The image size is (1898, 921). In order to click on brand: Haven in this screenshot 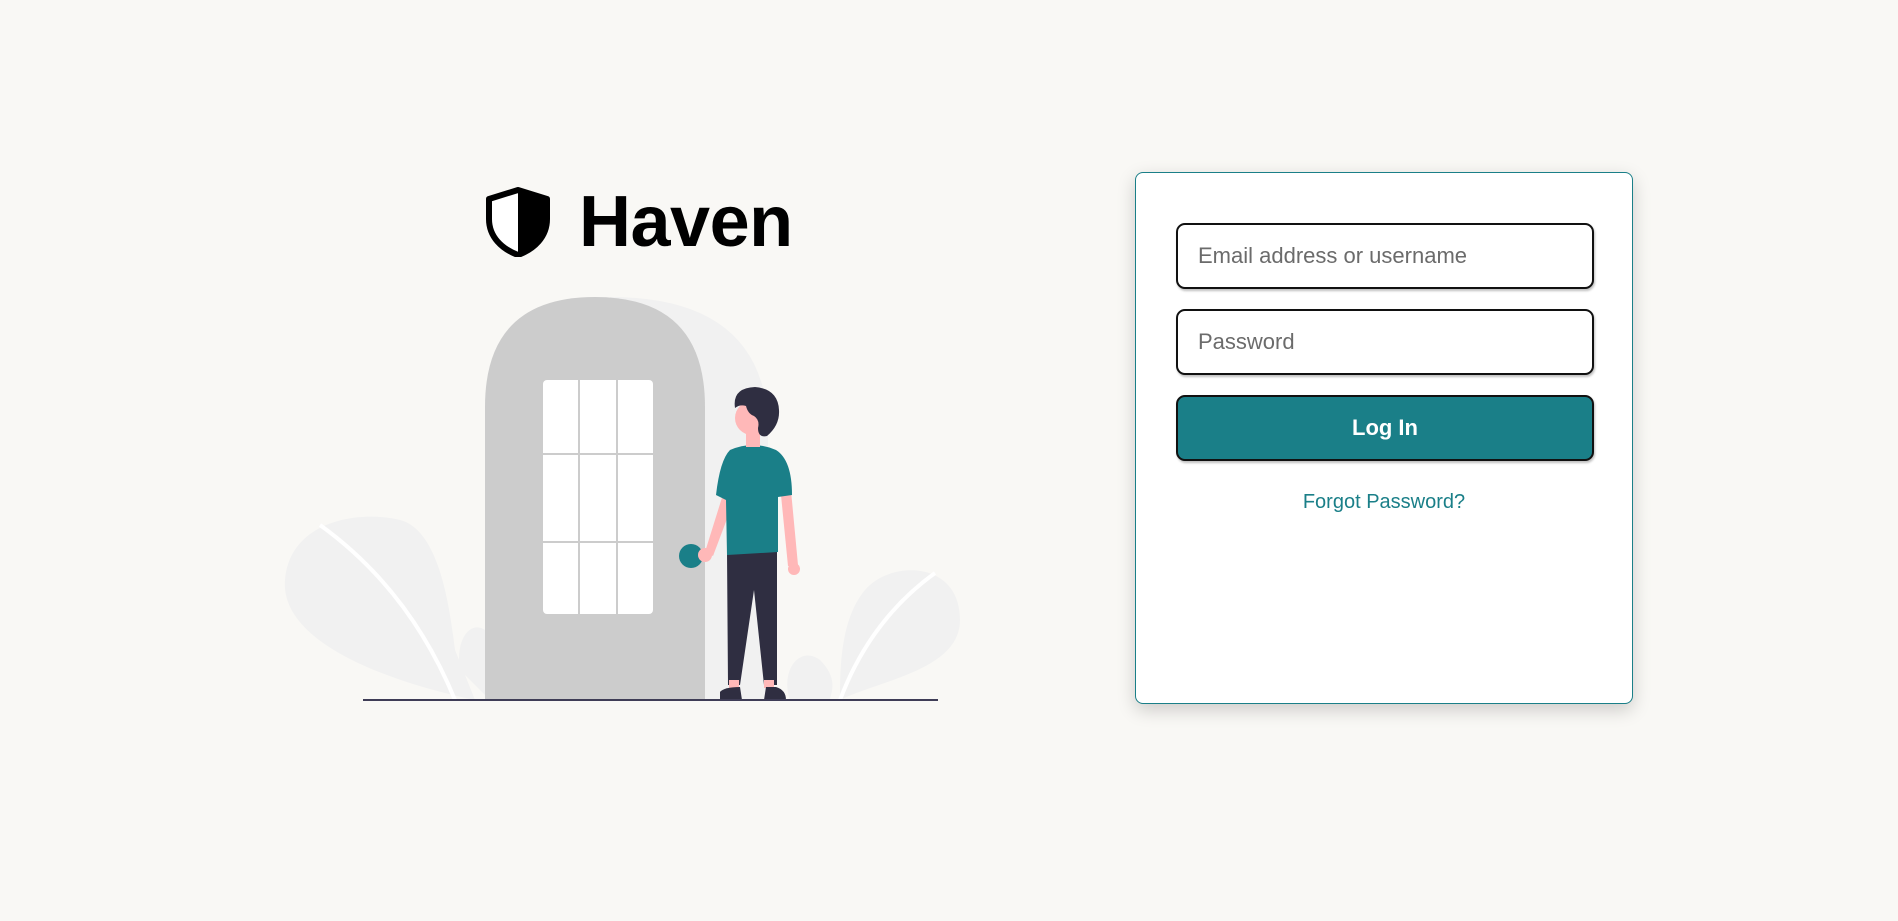, I will do `click(639, 222)`.